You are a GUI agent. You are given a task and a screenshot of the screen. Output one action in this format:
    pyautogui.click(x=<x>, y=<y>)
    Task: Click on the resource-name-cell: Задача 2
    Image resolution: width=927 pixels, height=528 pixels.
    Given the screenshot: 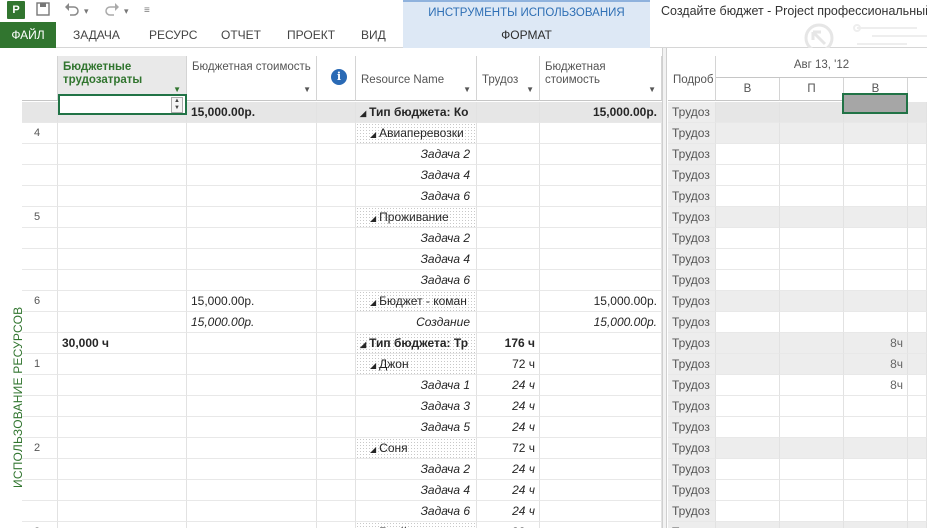 What is the action you would take?
    pyautogui.click(x=416, y=154)
    